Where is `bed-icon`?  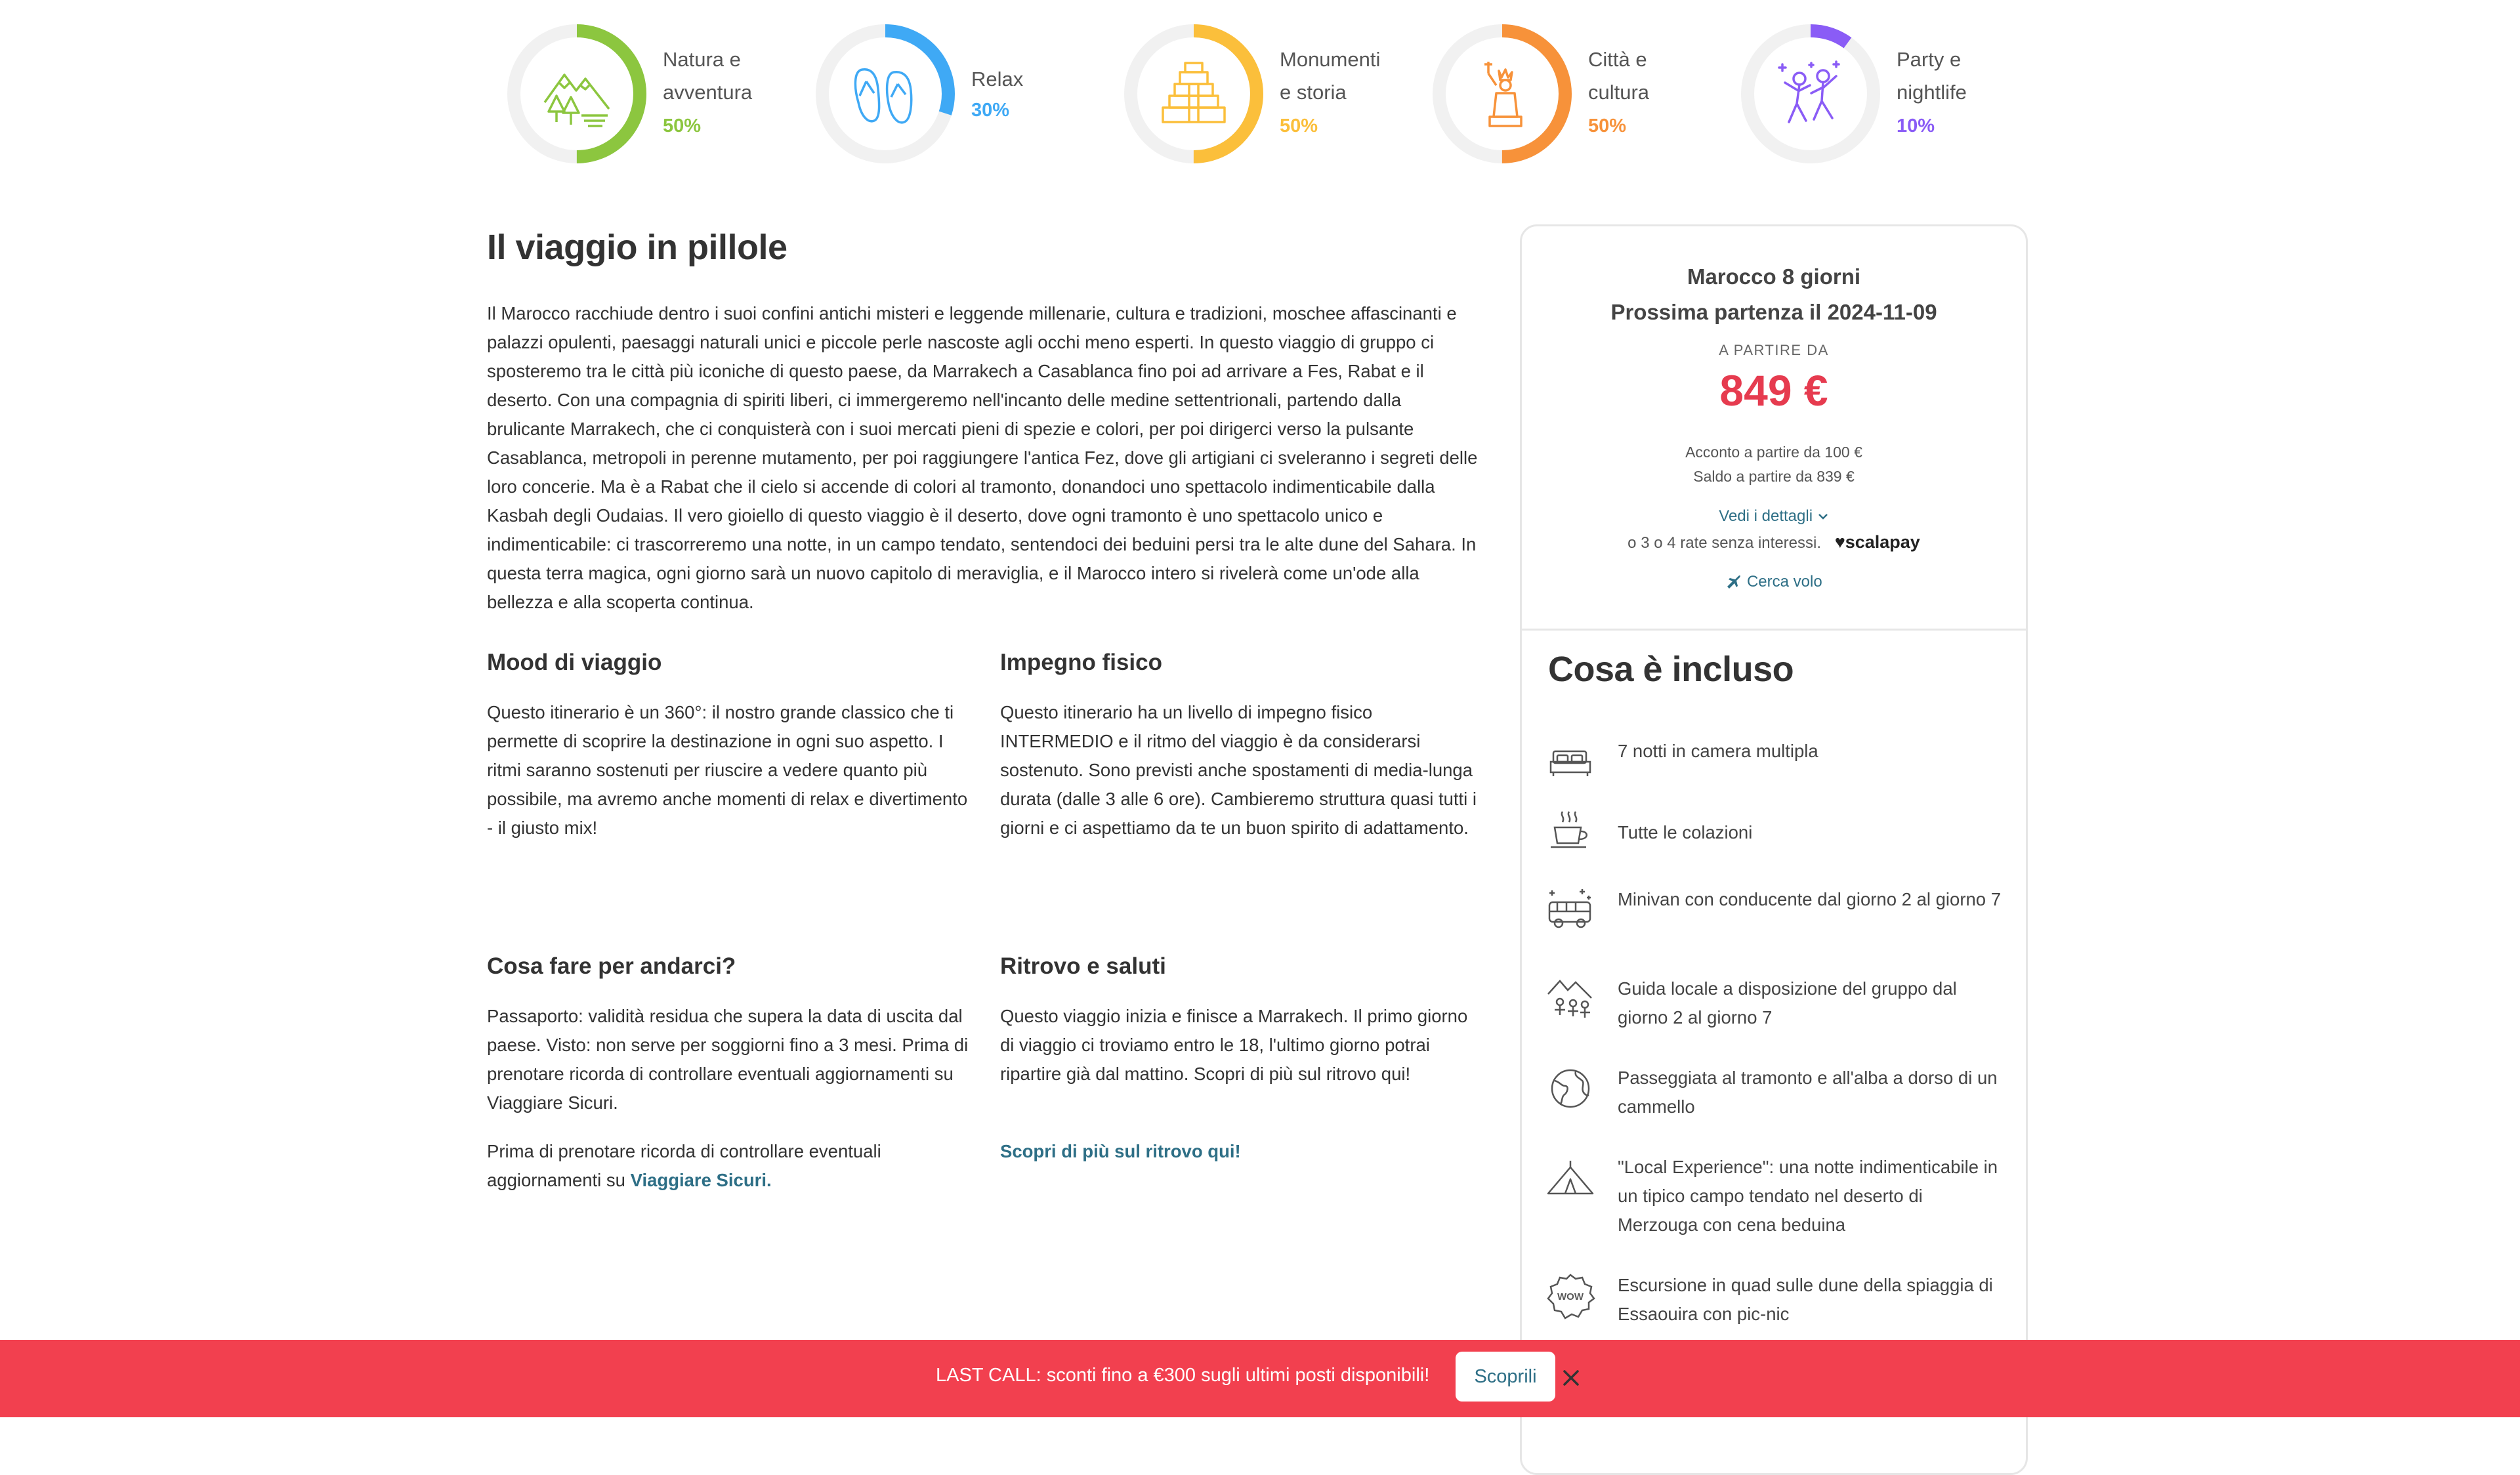 bed-icon is located at coordinates (1570, 763).